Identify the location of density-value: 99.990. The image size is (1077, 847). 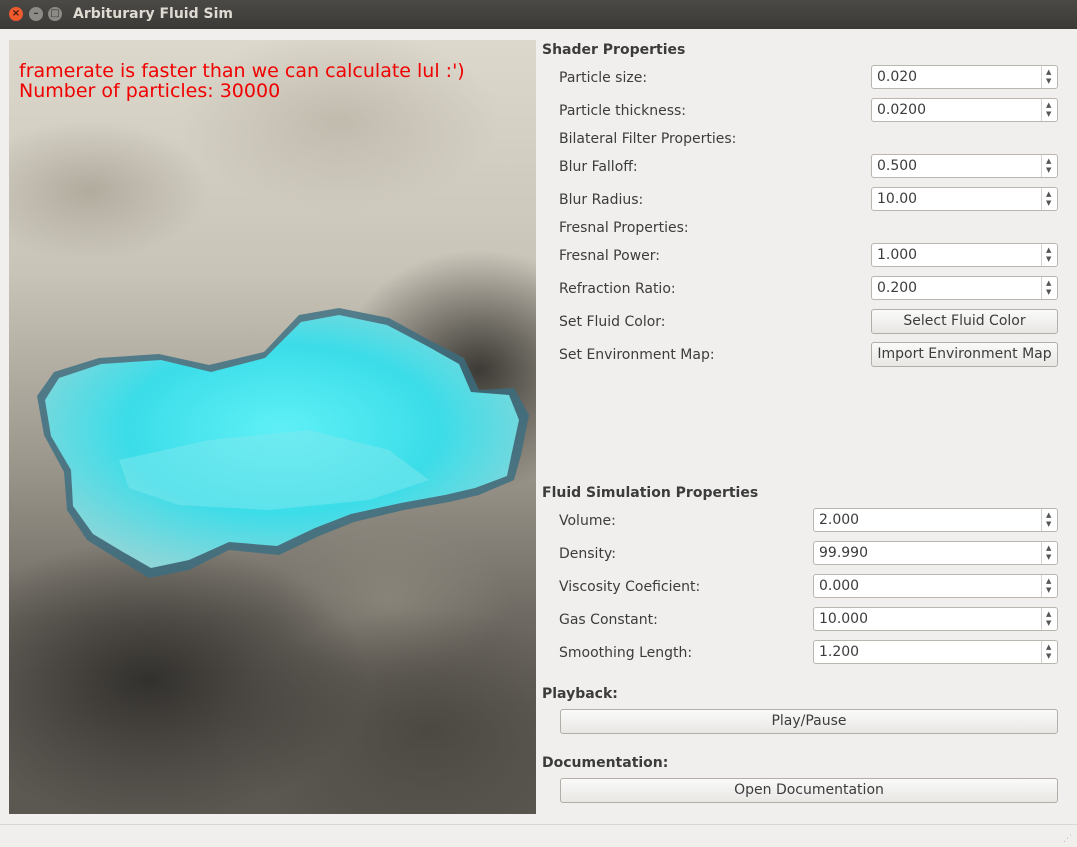
(843, 553).